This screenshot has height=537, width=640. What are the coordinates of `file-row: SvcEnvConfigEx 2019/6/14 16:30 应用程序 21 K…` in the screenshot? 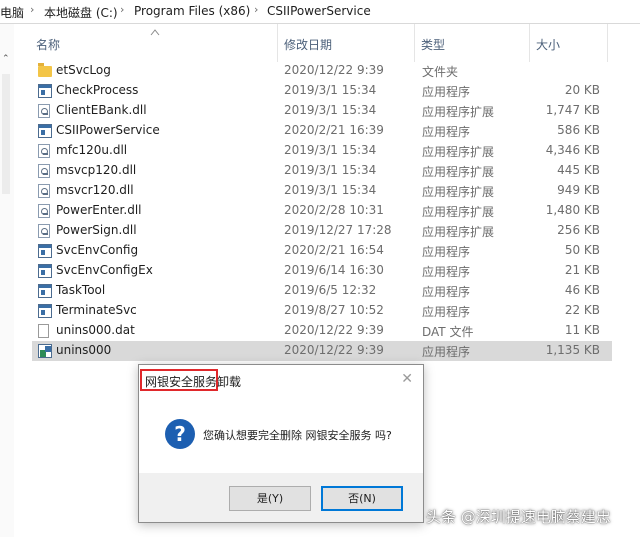 It's located at (322, 271).